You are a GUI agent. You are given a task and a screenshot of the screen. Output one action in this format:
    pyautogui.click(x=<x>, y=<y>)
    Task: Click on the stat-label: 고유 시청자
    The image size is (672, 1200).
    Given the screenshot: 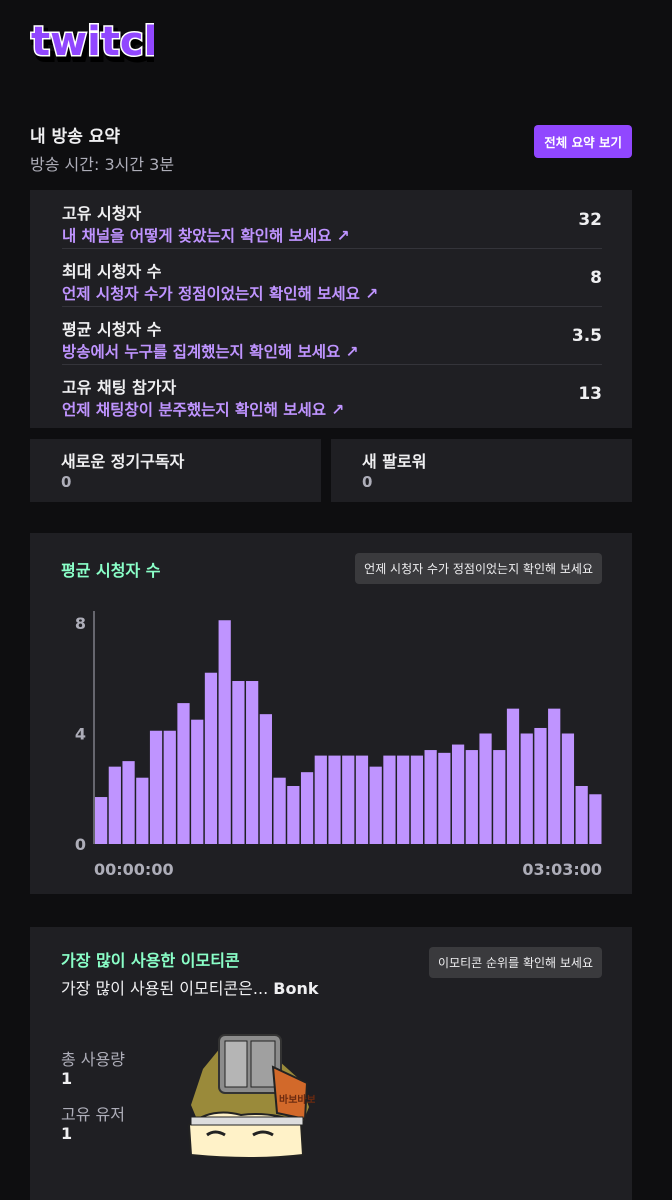 What is the action you would take?
    pyautogui.click(x=102, y=213)
    